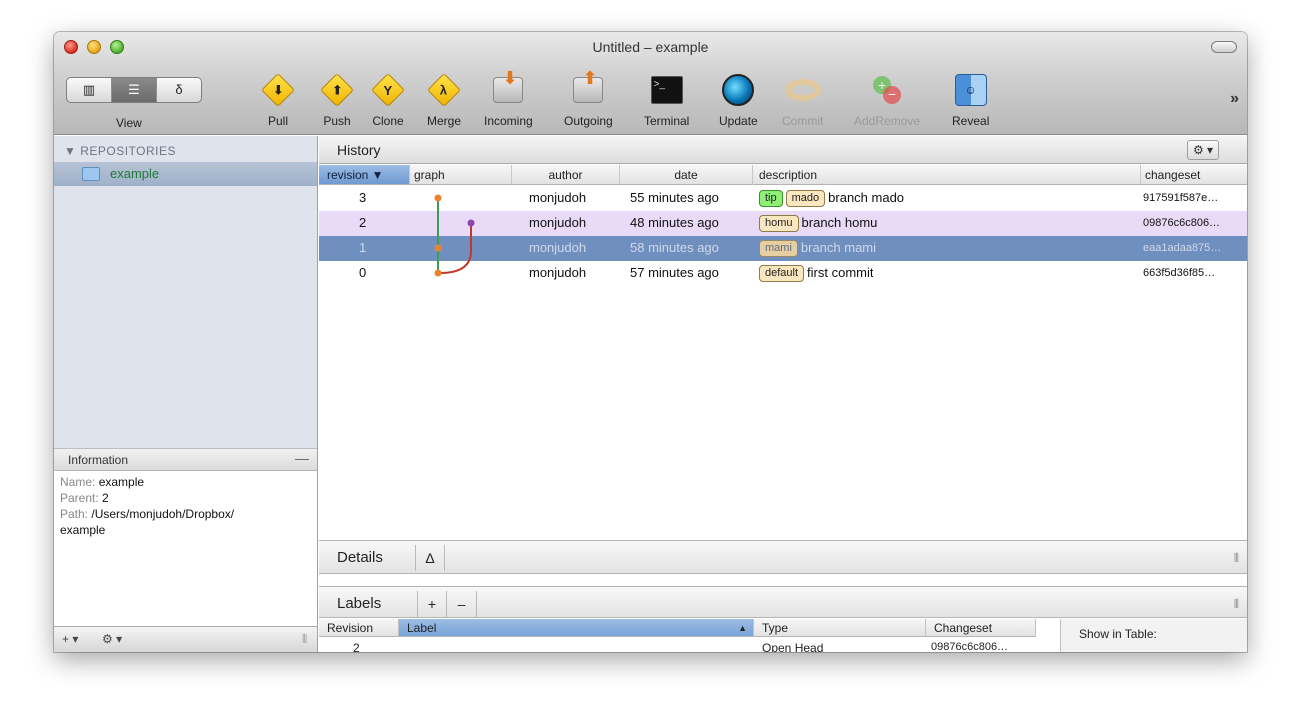  Describe the element at coordinates (363, 272) in the screenshot. I see `row-revision: 0` at that location.